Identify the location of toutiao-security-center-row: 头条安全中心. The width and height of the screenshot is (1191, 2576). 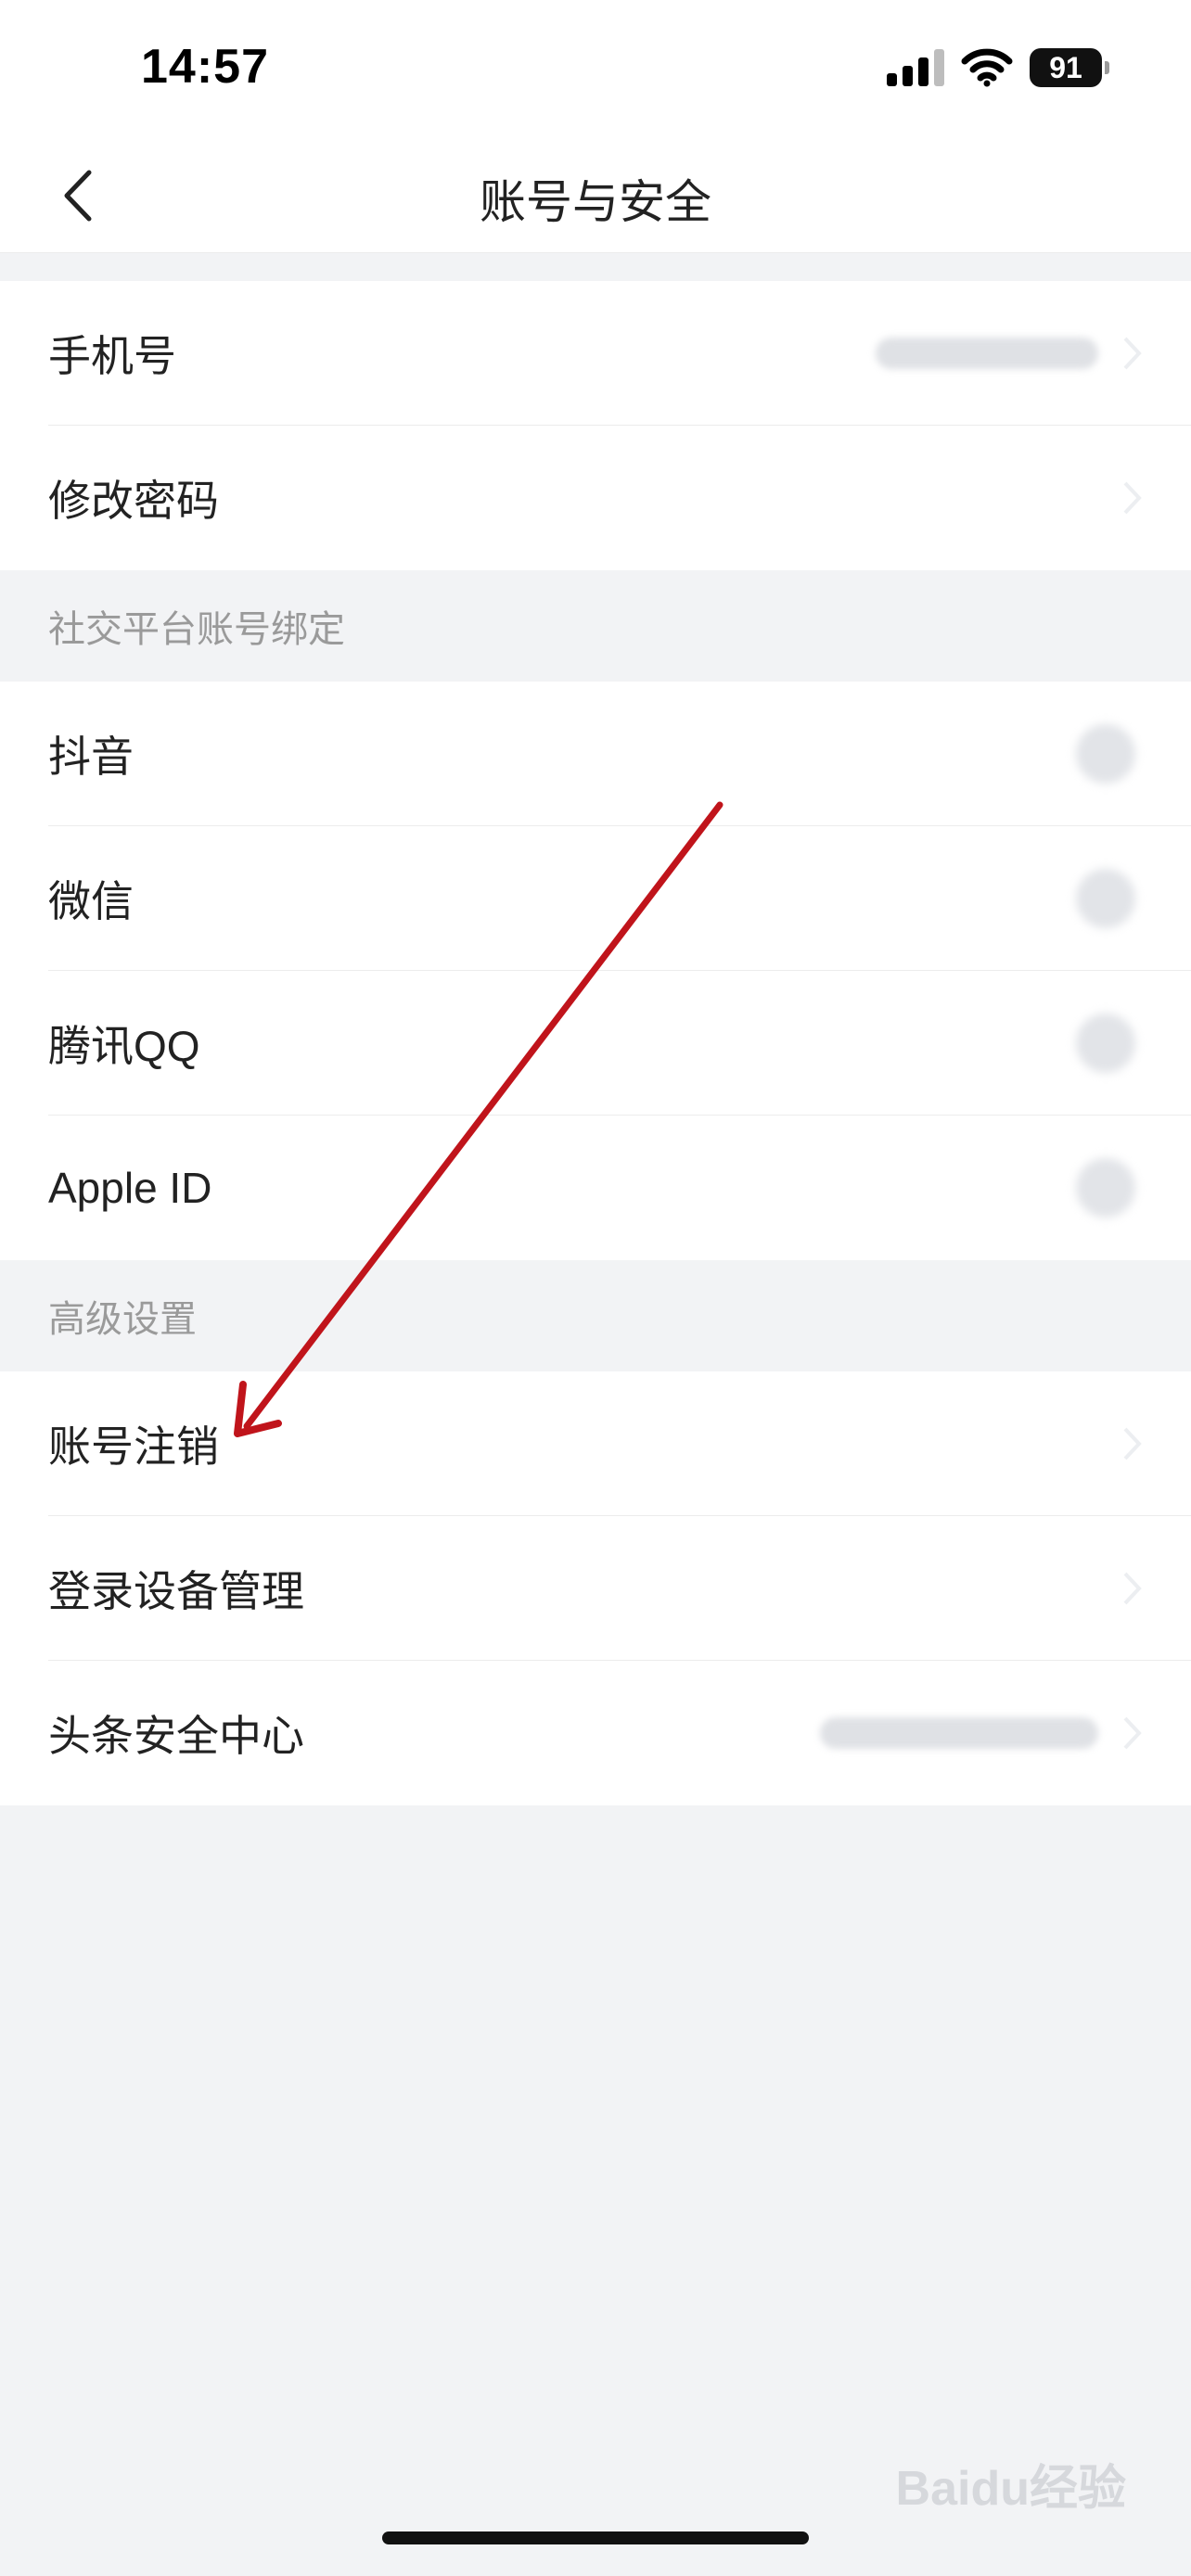
(595, 1733).